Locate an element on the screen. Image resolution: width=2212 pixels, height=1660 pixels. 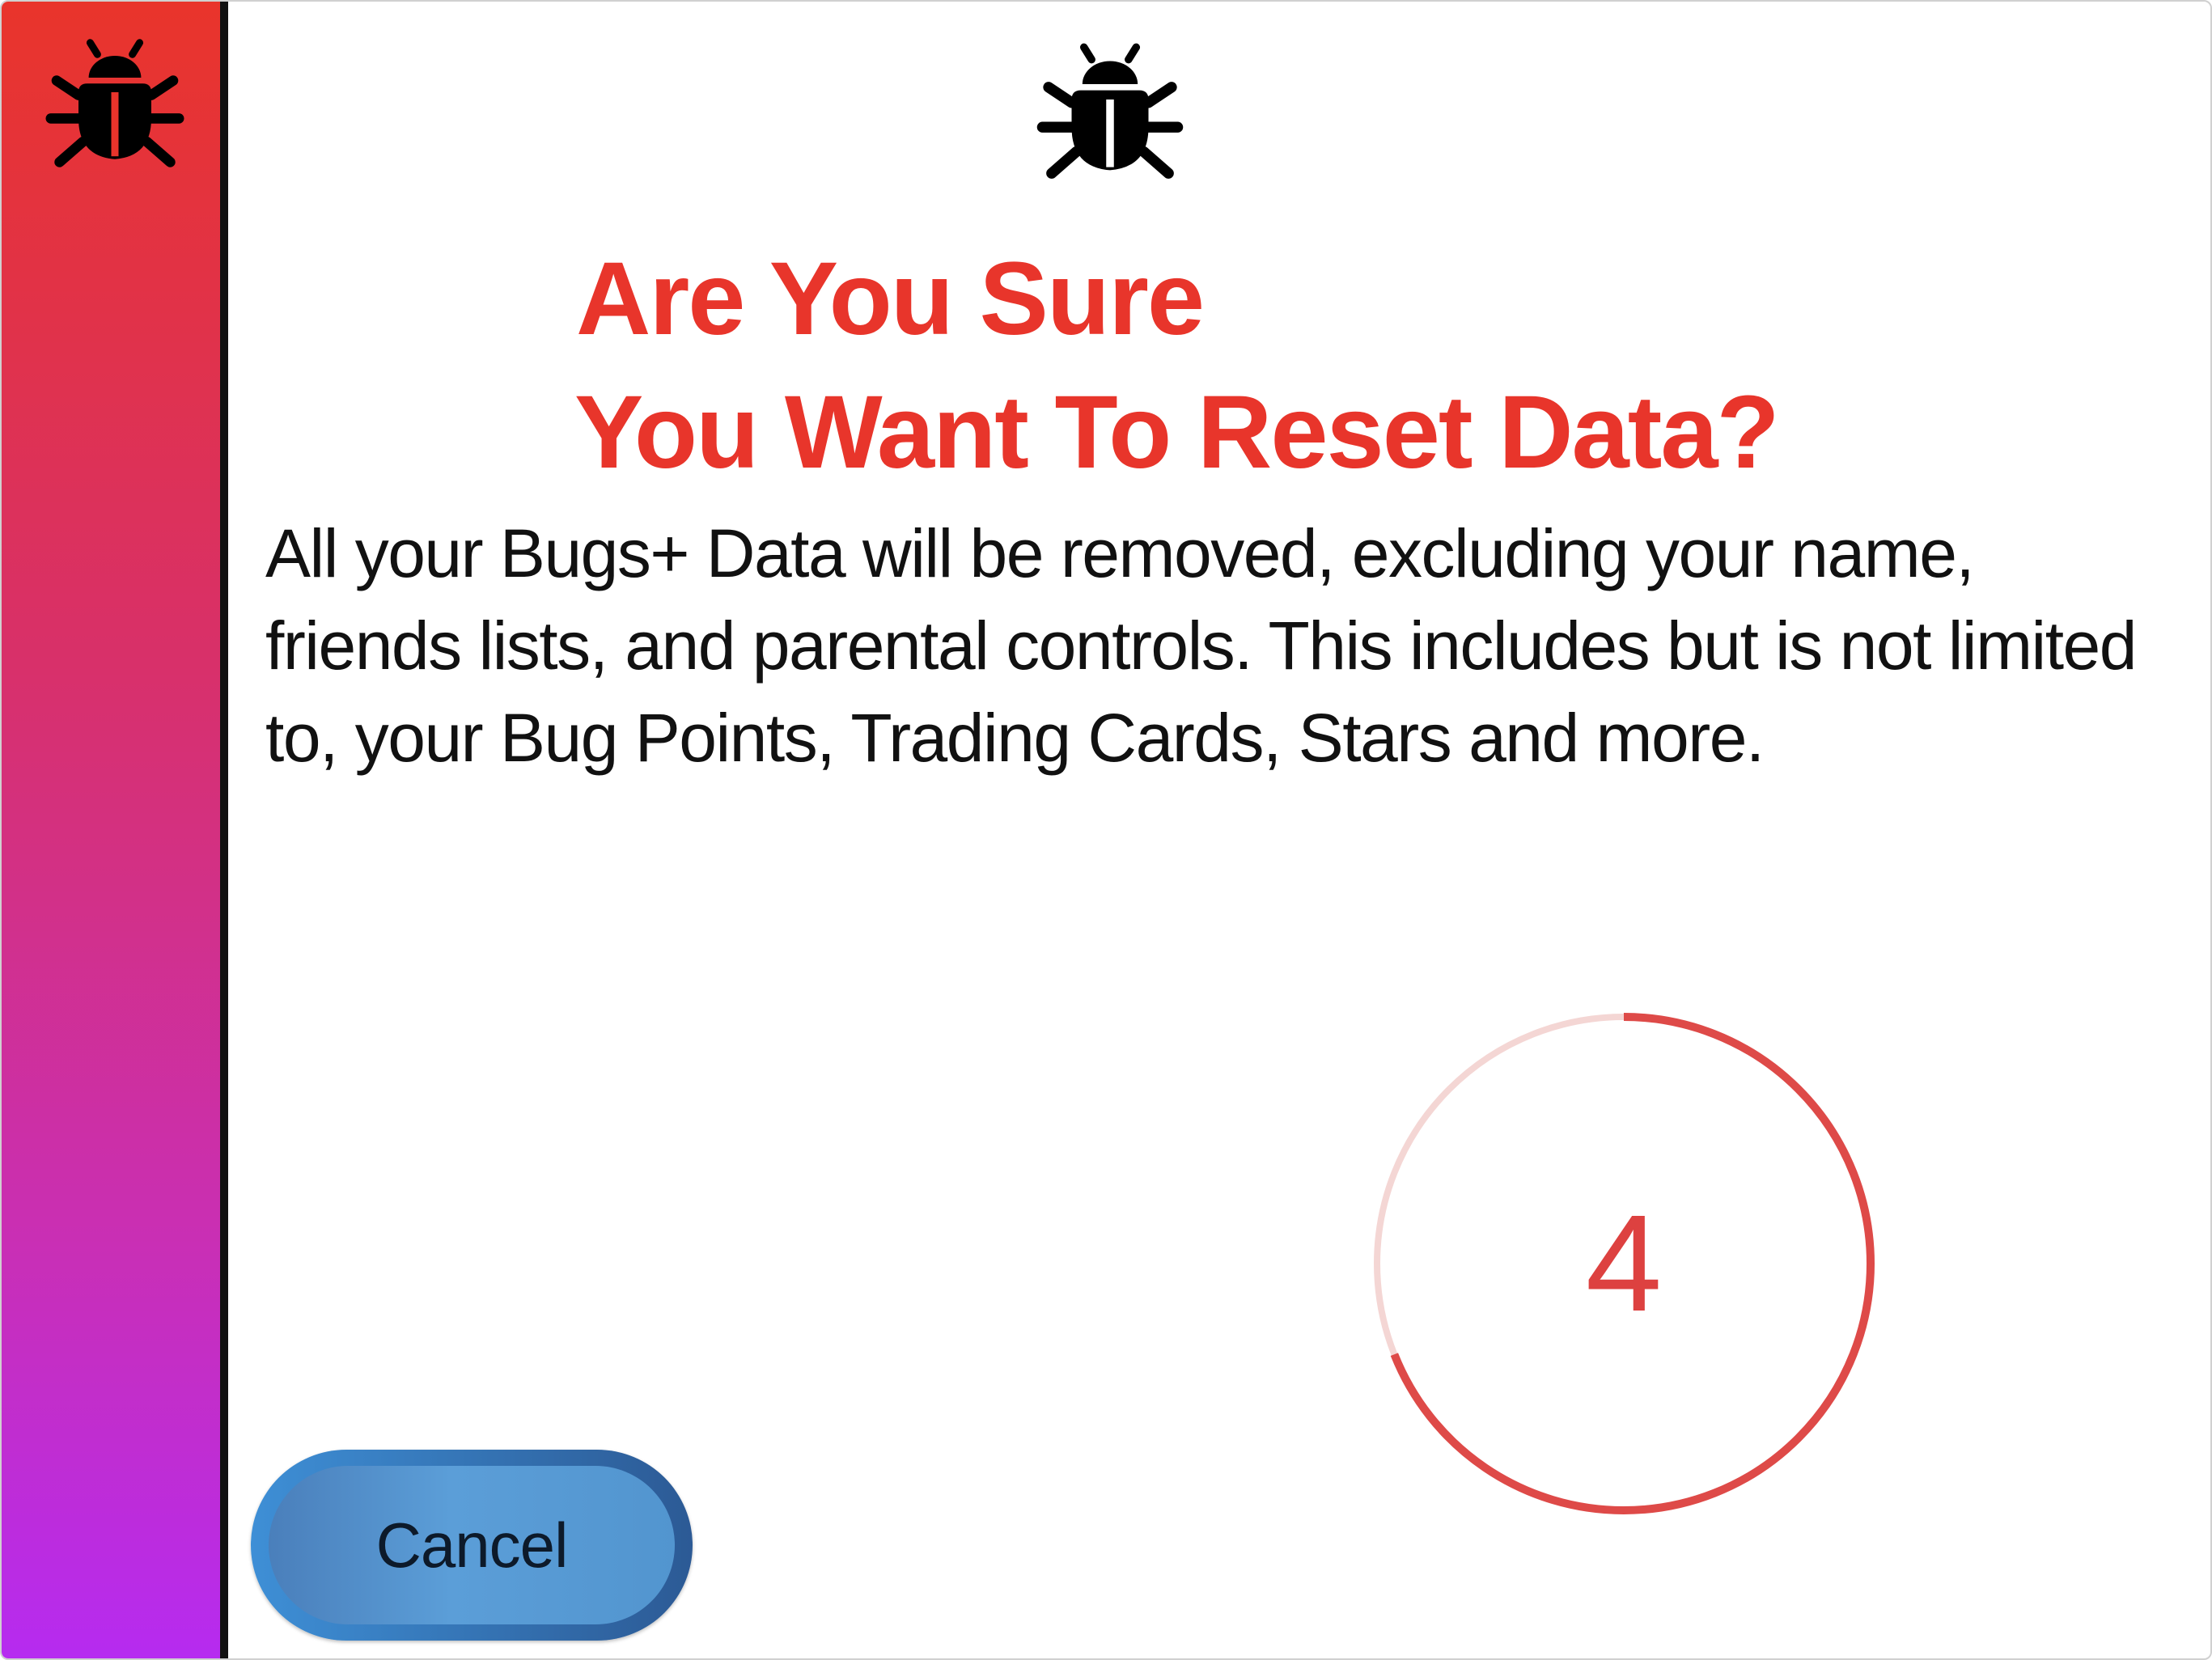
countdown-timer: 4 is located at coordinates (1624, 1263).